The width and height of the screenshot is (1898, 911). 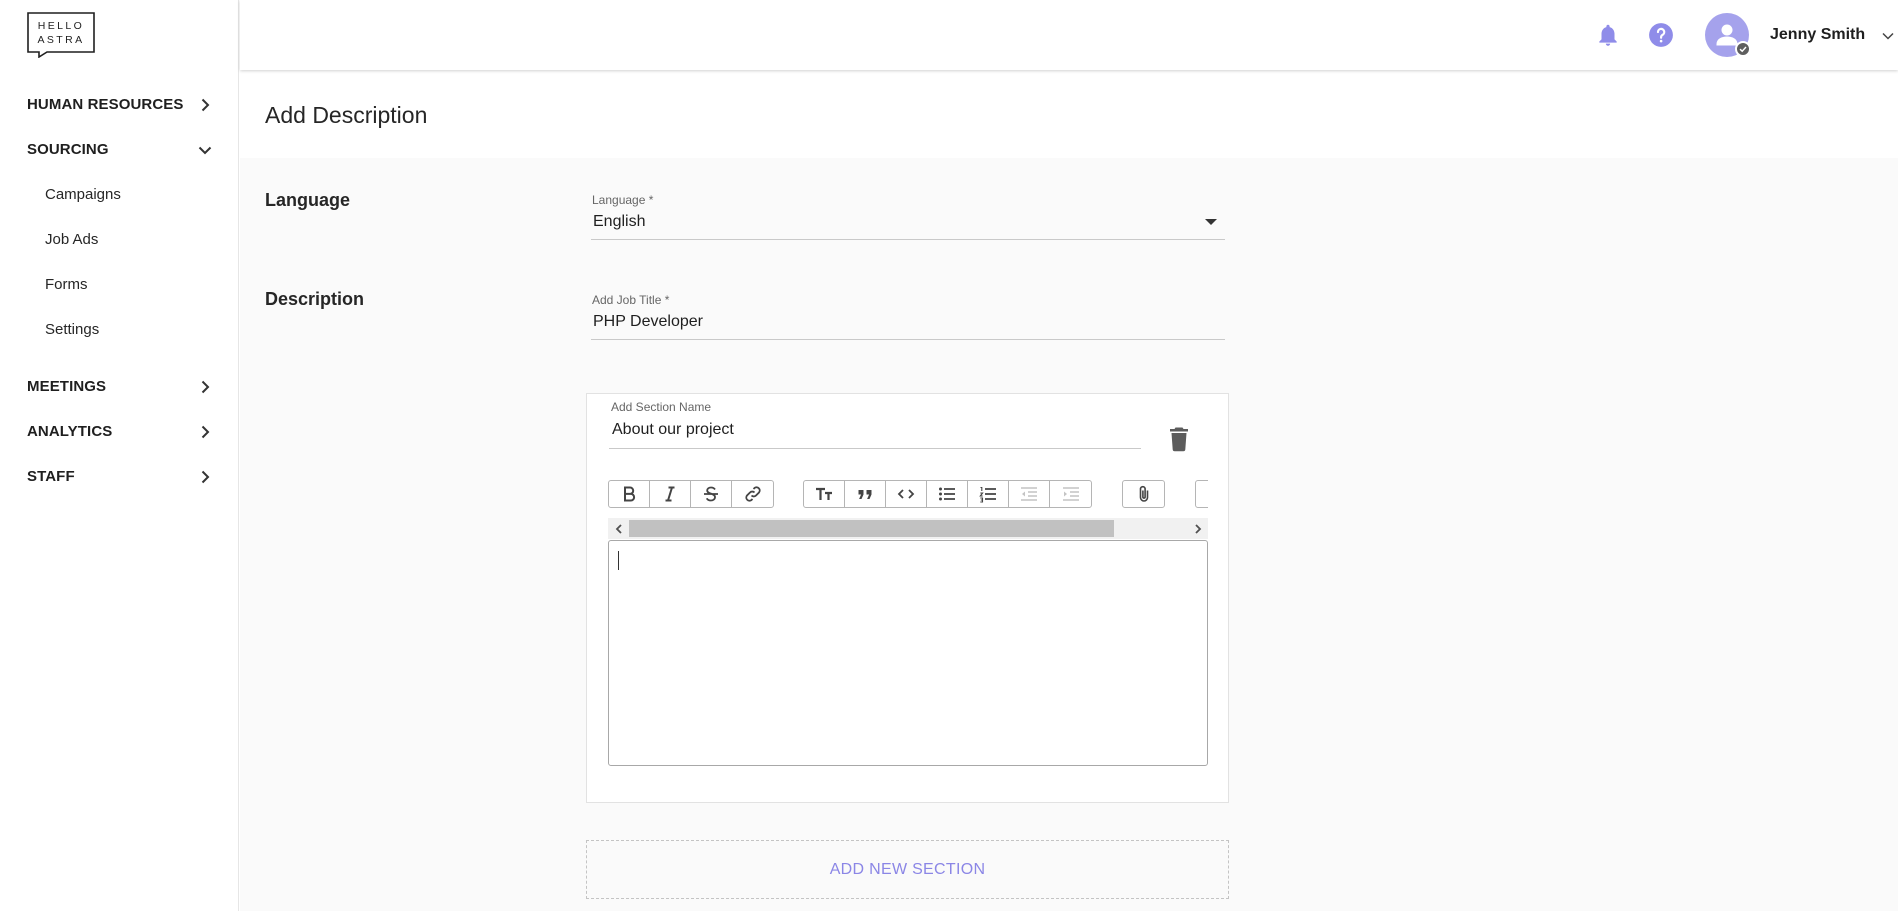 I want to click on text-cursor, so click(x=618, y=560).